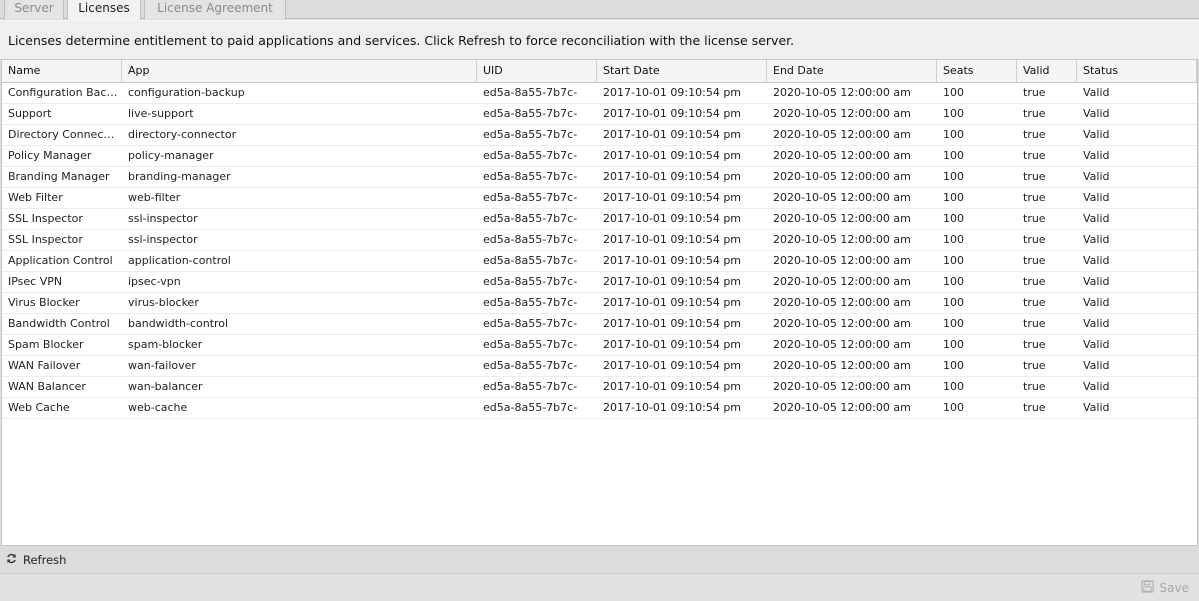 The image size is (1199, 601). What do you see at coordinates (165, 344) in the screenshot?
I see `cell-app: spam-blocker` at bounding box center [165, 344].